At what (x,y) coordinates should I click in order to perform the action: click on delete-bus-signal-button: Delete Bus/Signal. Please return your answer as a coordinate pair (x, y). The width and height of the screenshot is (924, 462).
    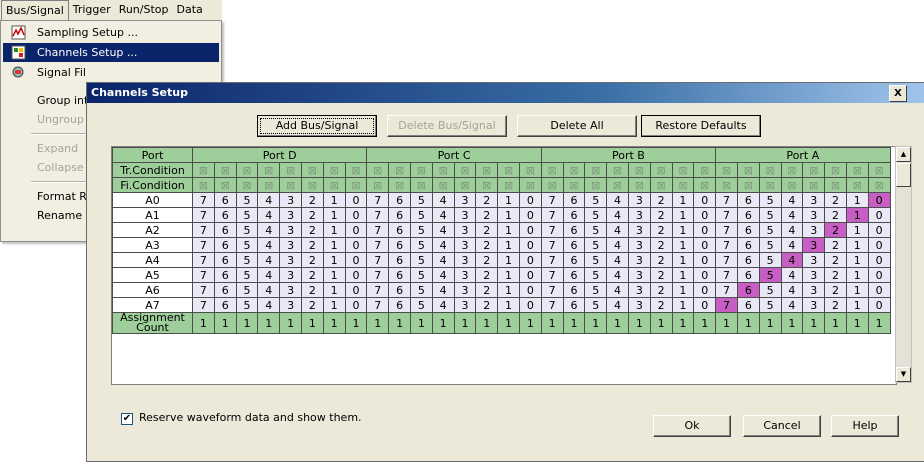
    Looking at the image, I should click on (447, 126).